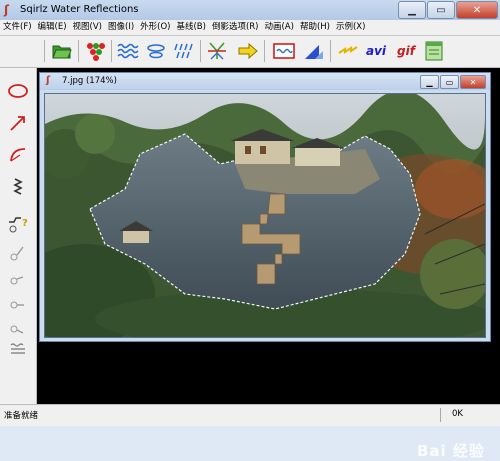 Image resolution: width=500 pixels, height=461 pixels. Describe the element at coordinates (441, 10) in the screenshot. I see `maximize-button: ▭` at that location.